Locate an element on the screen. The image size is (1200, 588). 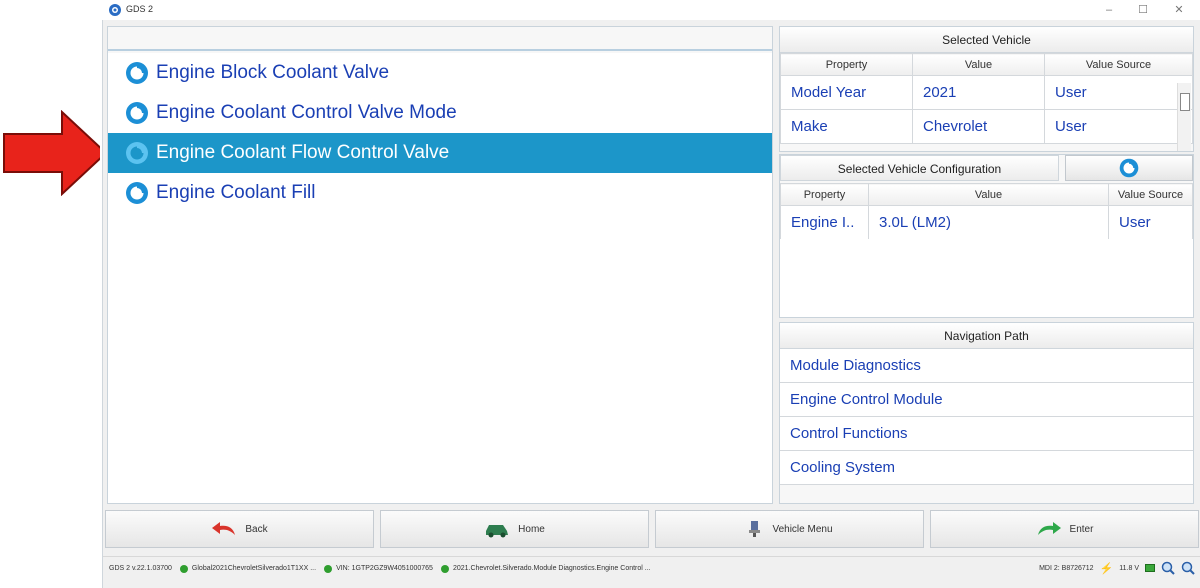
vehicle-menu-button: Vehicle Menu is located at coordinates (789, 529).